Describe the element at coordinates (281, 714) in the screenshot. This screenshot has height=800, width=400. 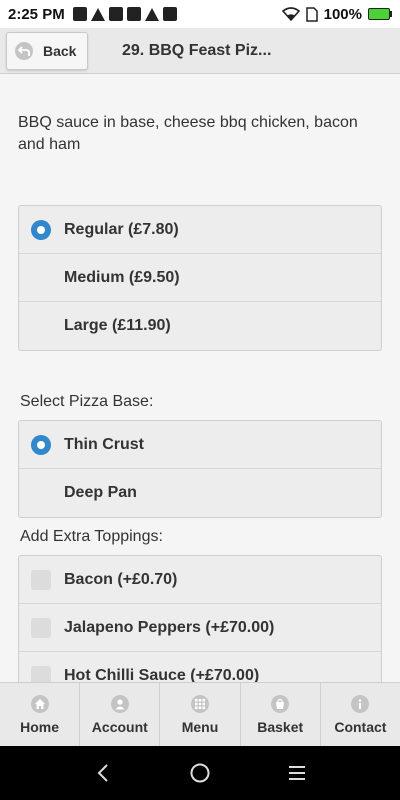
I see `nav-basket: Basket` at that location.